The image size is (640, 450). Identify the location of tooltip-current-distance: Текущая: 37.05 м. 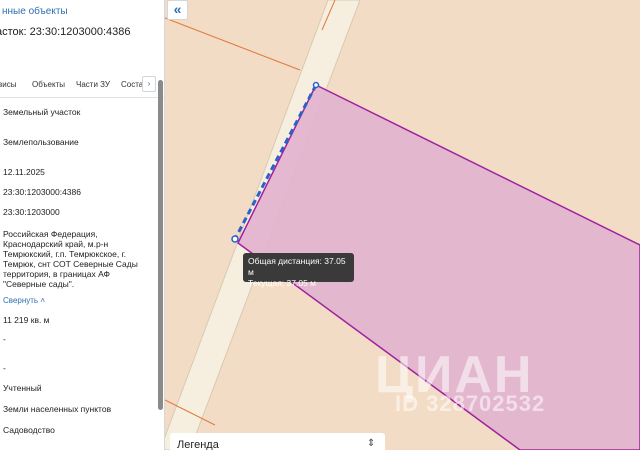
(282, 283).